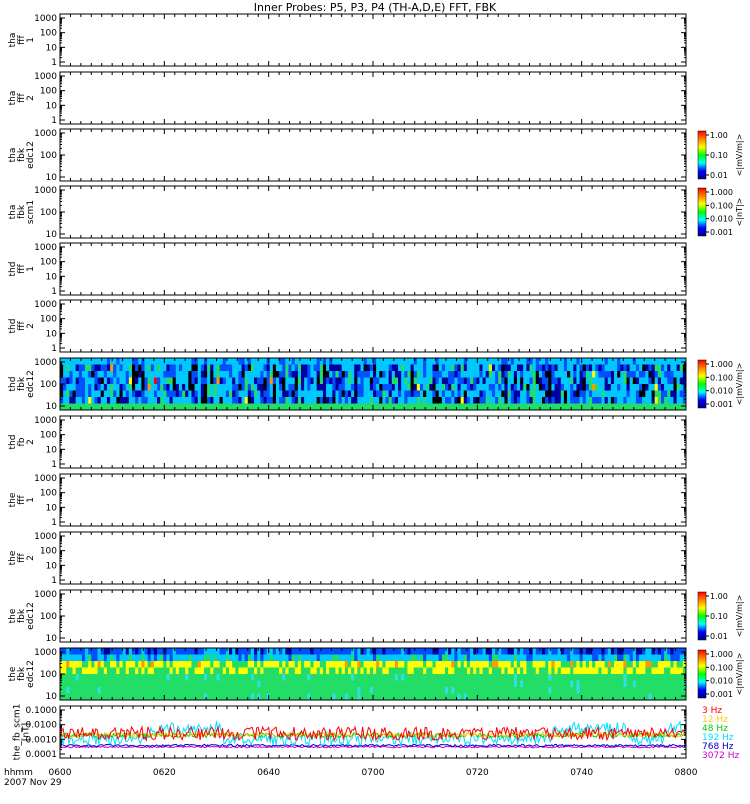 This screenshot has height=804, width=750. What do you see at coordinates (373, 212) in the screenshot?
I see `panel-frame` at bounding box center [373, 212].